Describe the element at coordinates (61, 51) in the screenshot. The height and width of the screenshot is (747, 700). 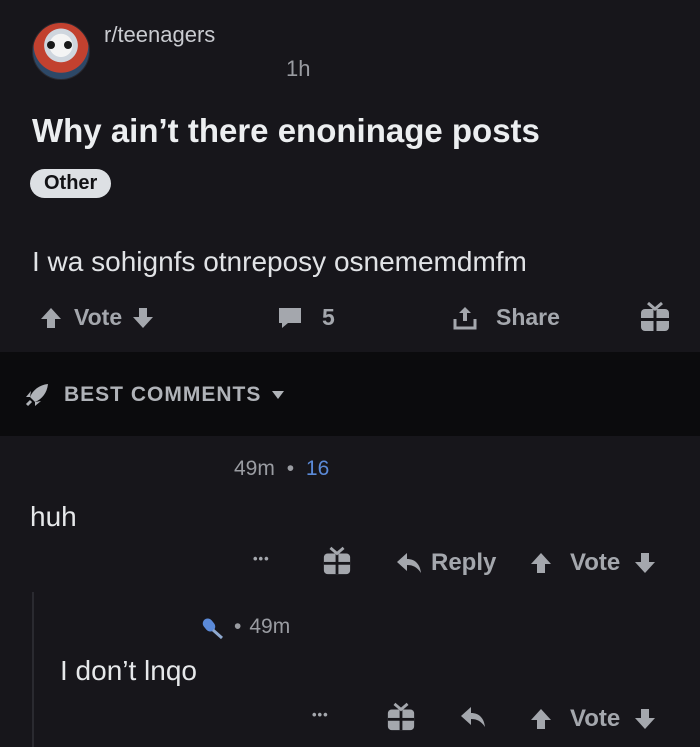
I see `subreddit-avatar` at that location.